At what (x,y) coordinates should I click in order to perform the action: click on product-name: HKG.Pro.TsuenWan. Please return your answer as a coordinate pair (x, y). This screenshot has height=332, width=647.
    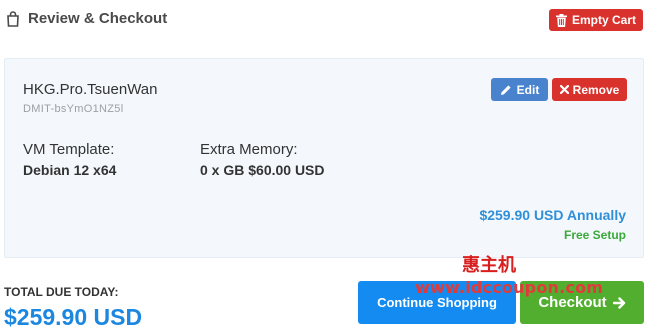
    Looking at the image, I should click on (90, 89).